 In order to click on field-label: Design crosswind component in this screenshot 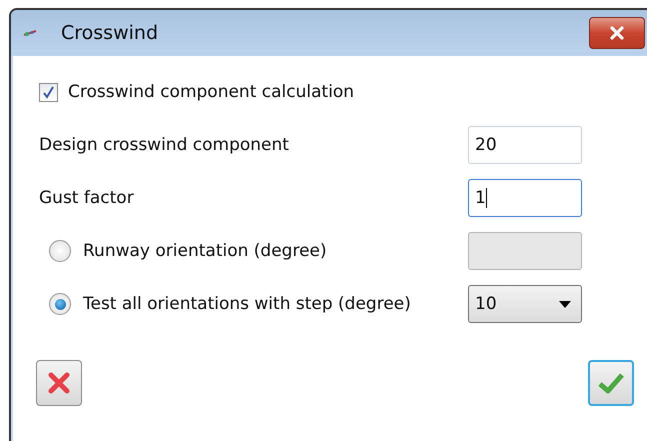, I will do `click(164, 145)`.